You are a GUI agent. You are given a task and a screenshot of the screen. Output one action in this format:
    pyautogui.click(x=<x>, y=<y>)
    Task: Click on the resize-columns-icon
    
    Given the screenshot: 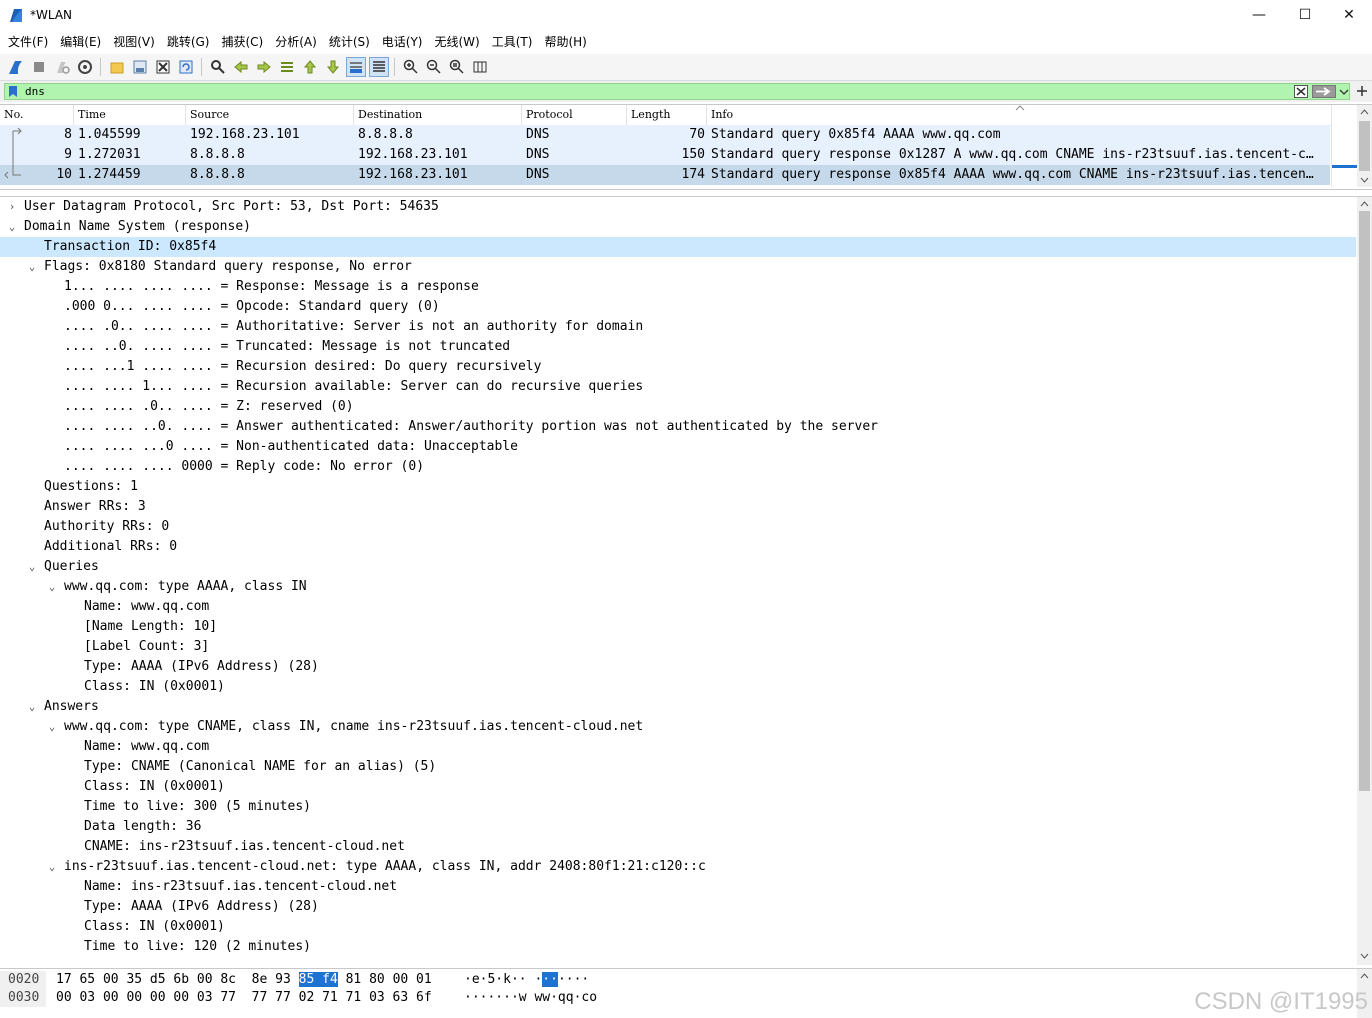 What is the action you would take?
    pyautogui.click(x=480, y=67)
    